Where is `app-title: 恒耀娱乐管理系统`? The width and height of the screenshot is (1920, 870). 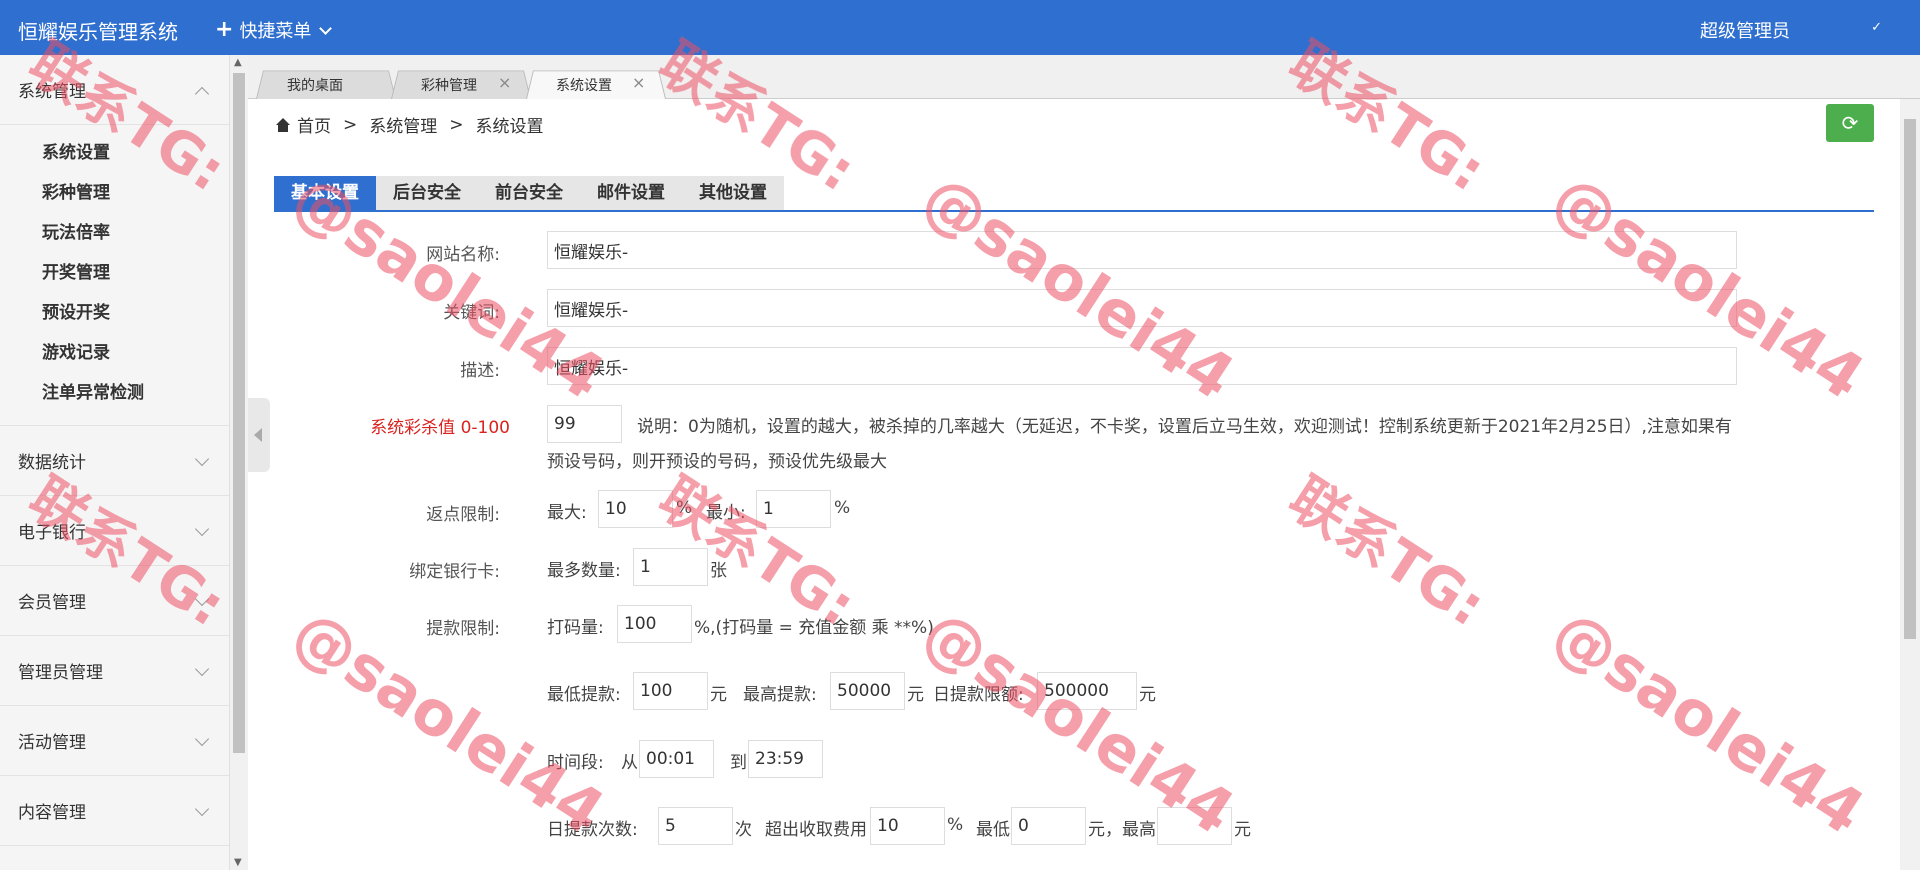 app-title: 恒耀娱乐管理系统 is located at coordinates (98, 30).